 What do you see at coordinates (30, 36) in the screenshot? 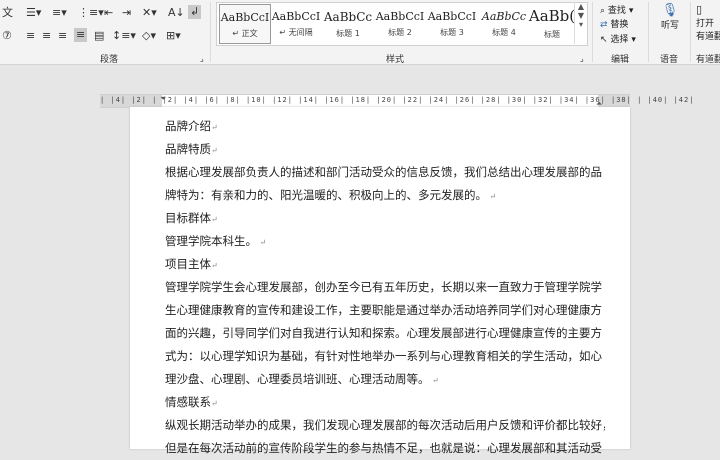
I see `align-left-icon: ≡` at bounding box center [30, 36].